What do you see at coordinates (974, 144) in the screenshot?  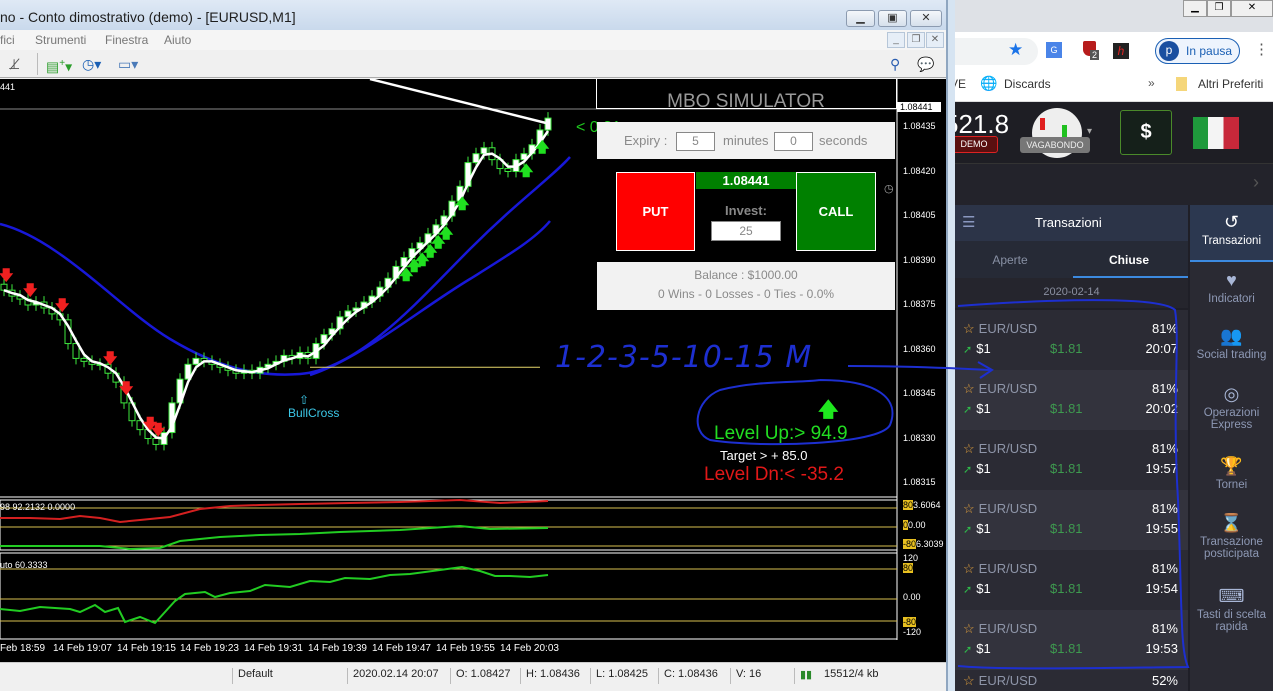 I see `demo-badge: DEMO` at bounding box center [974, 144].